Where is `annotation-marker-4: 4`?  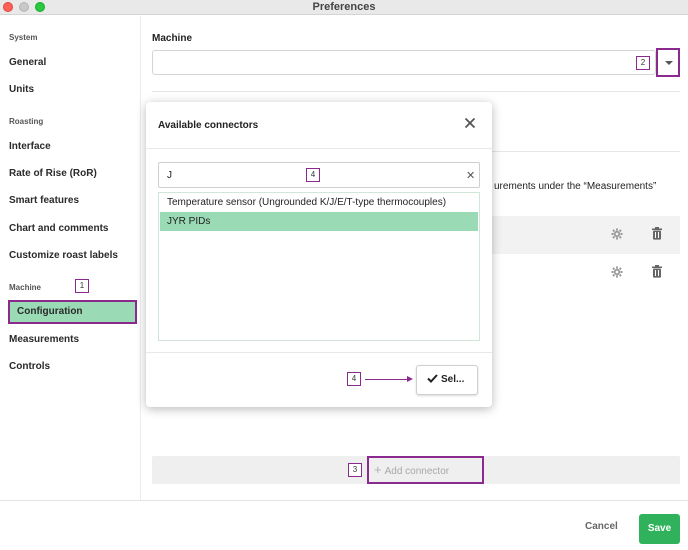 annotation-marker-4: 4 is located at coordinates (354, 379).